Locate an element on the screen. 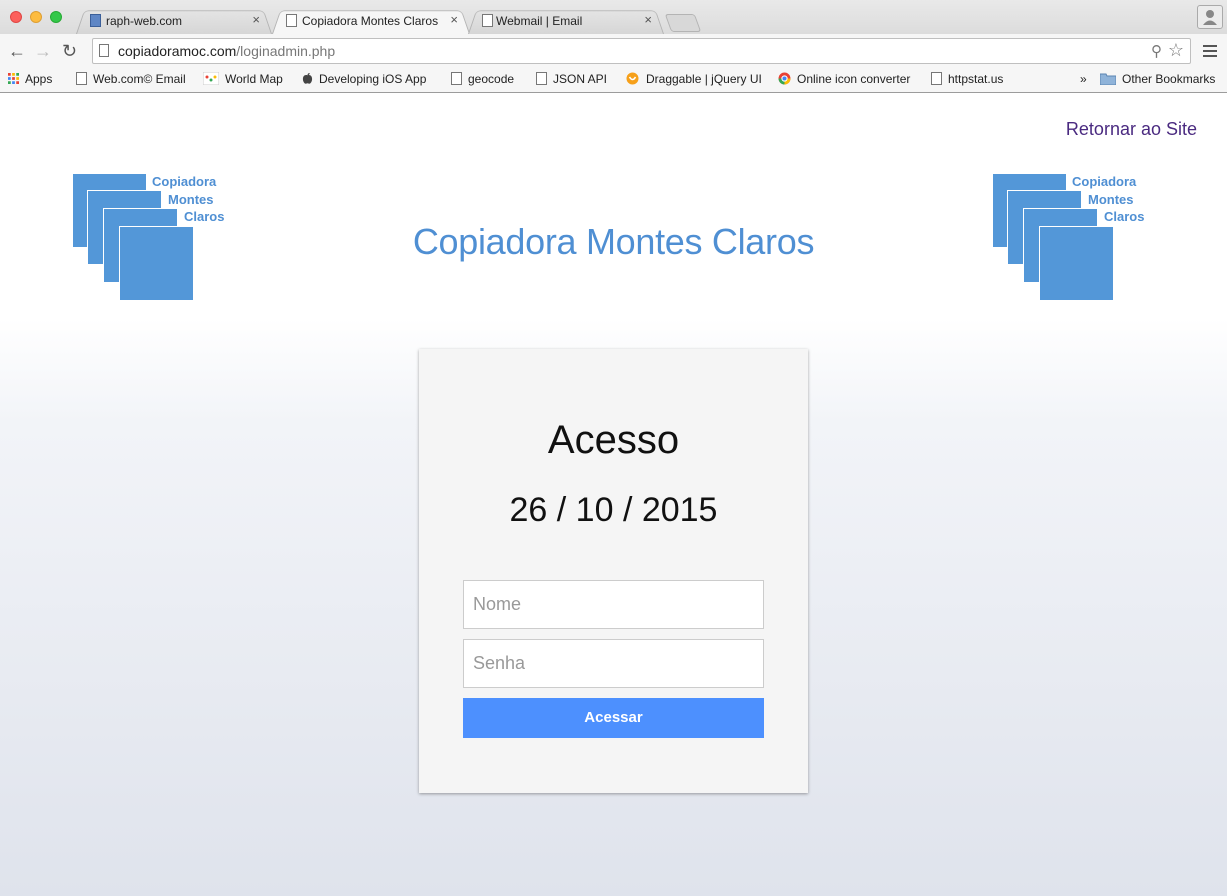 The image size is (1227, 896). tab-copiadora: Copiadora Montes Claros × is located at coordinates (371, 21).